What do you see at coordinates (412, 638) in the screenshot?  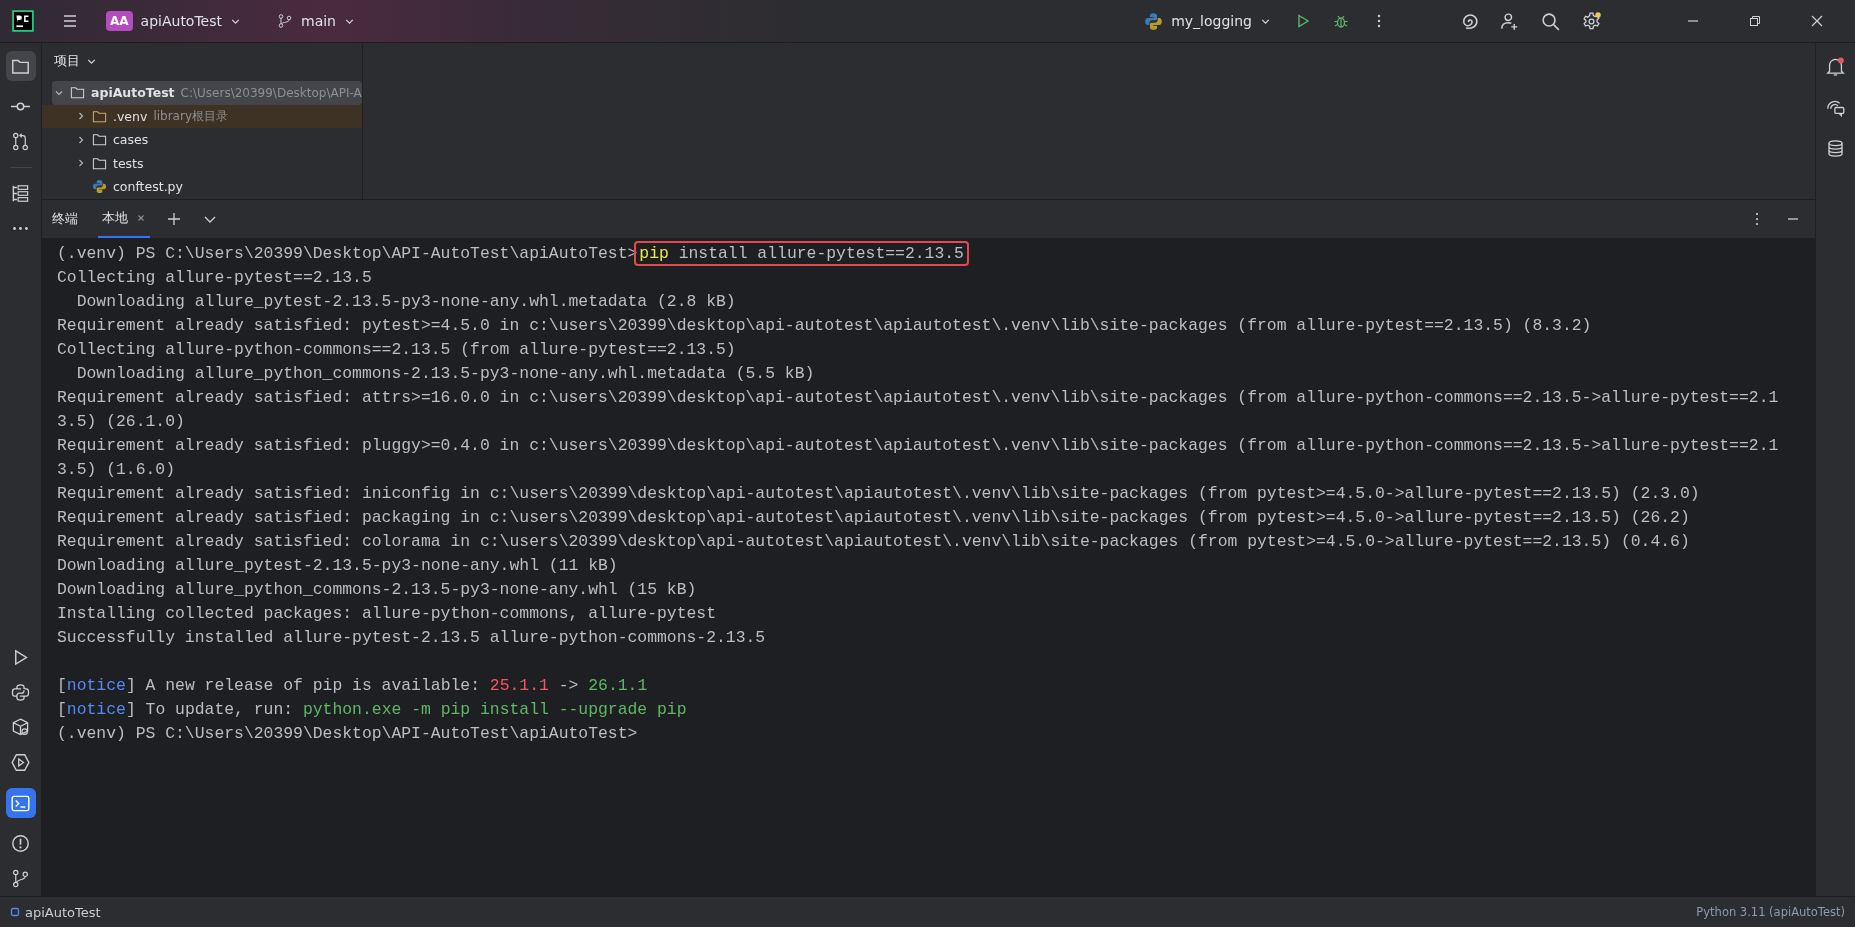 I see `terminal-line: Successfully installed allure-pytest-2.13.5 allure-python-commons-2.13.5` at bounding box center [412, 638].